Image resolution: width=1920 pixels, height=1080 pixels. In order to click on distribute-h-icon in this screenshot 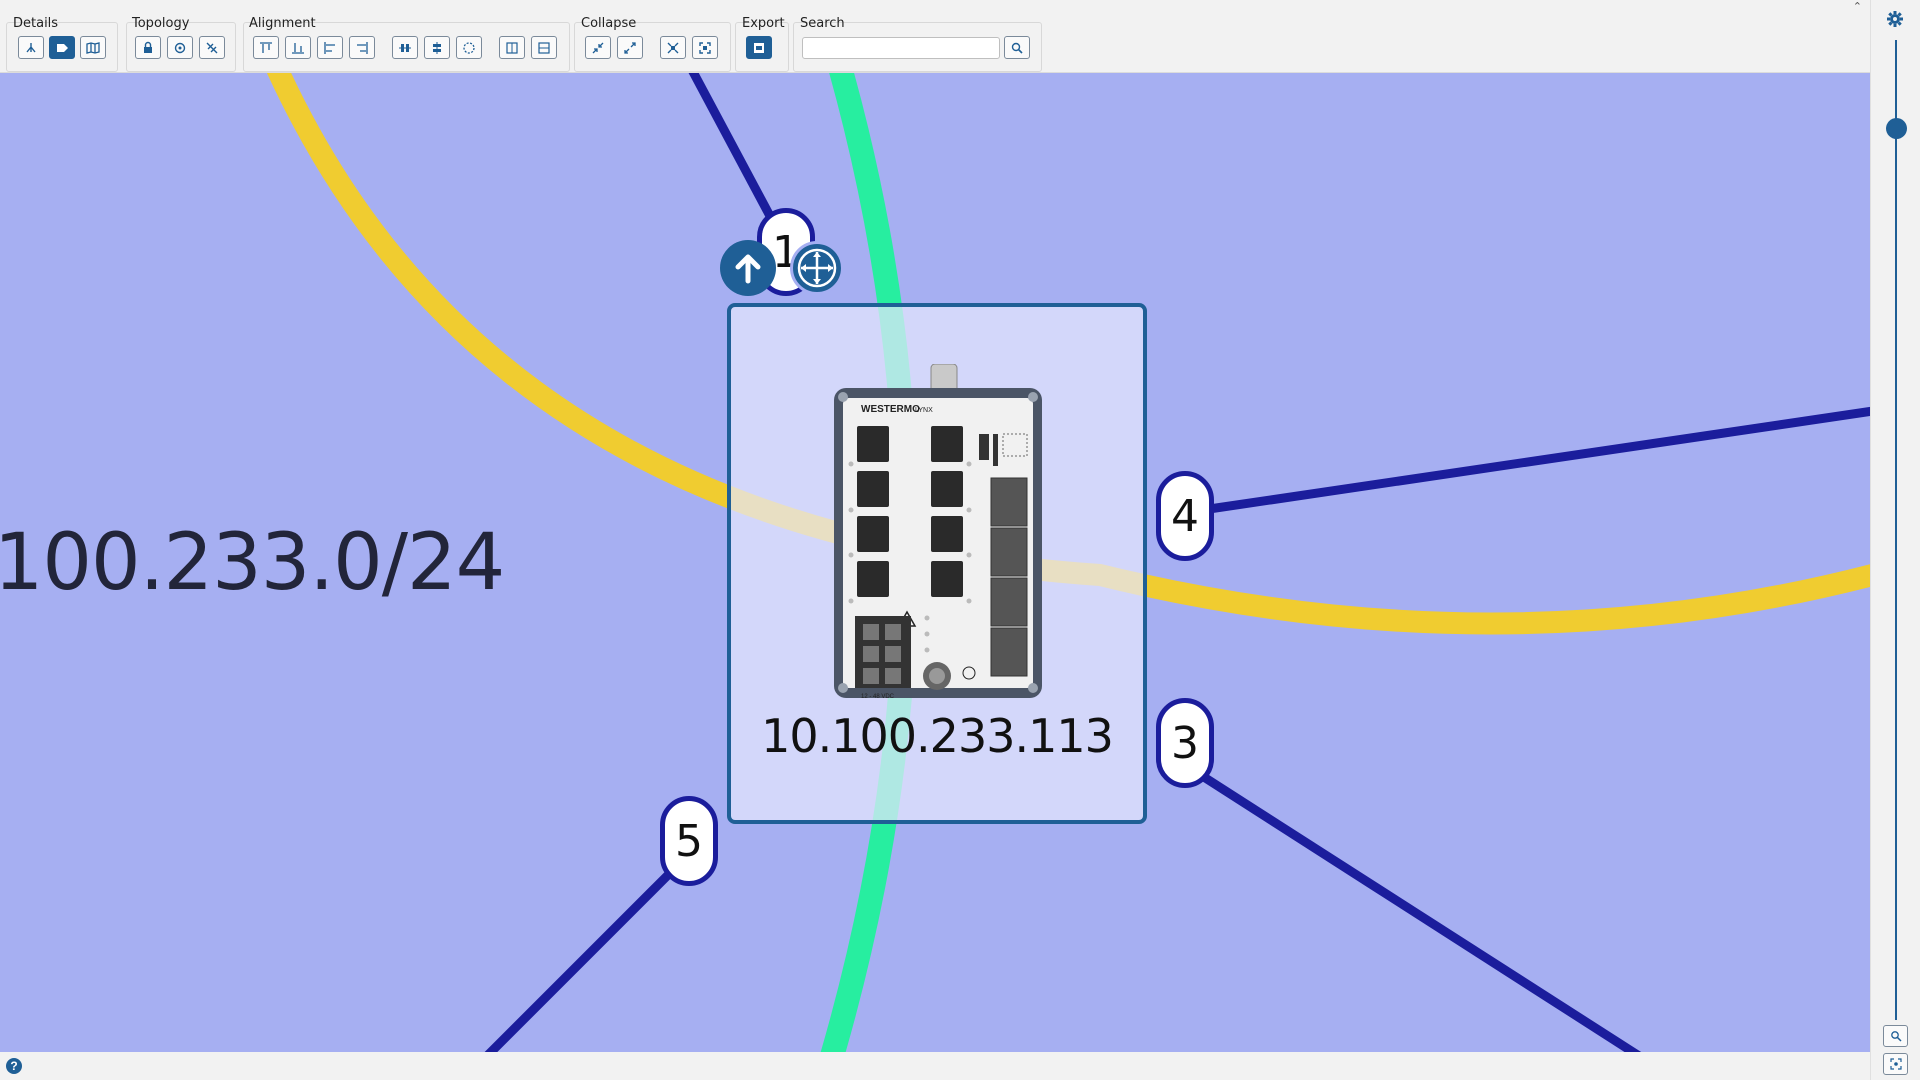, I will do `click(512, 47)`.